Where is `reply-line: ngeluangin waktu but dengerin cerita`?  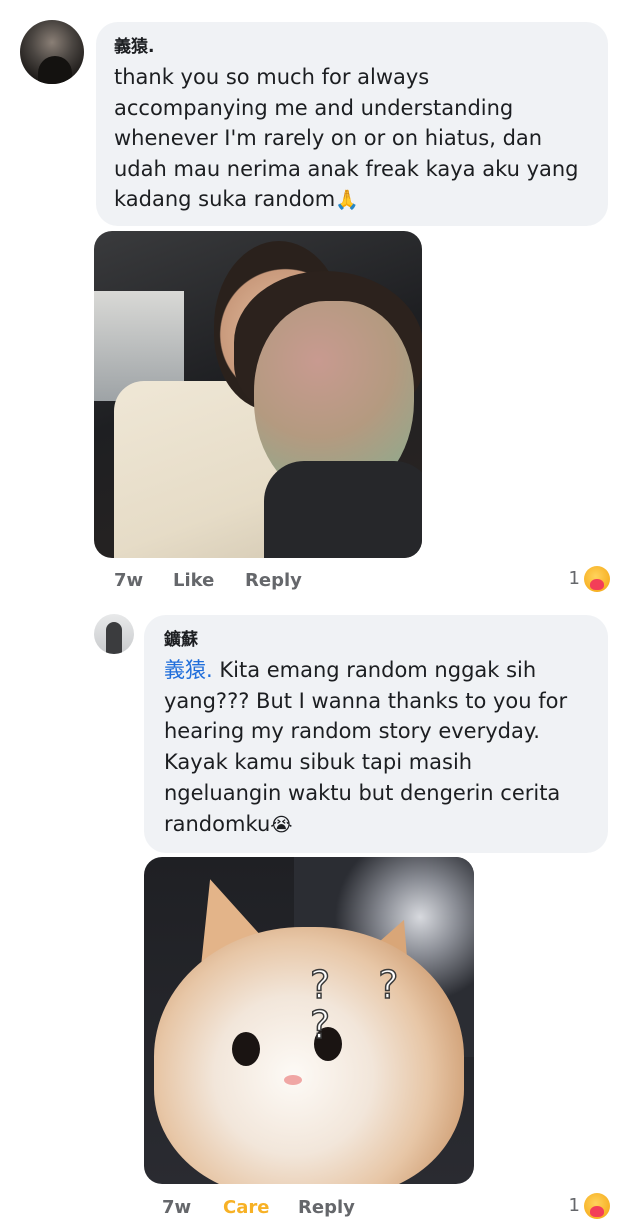 reply-line: ngeluangin waktu but dengerin cerita is located at coordinates (362, 792).